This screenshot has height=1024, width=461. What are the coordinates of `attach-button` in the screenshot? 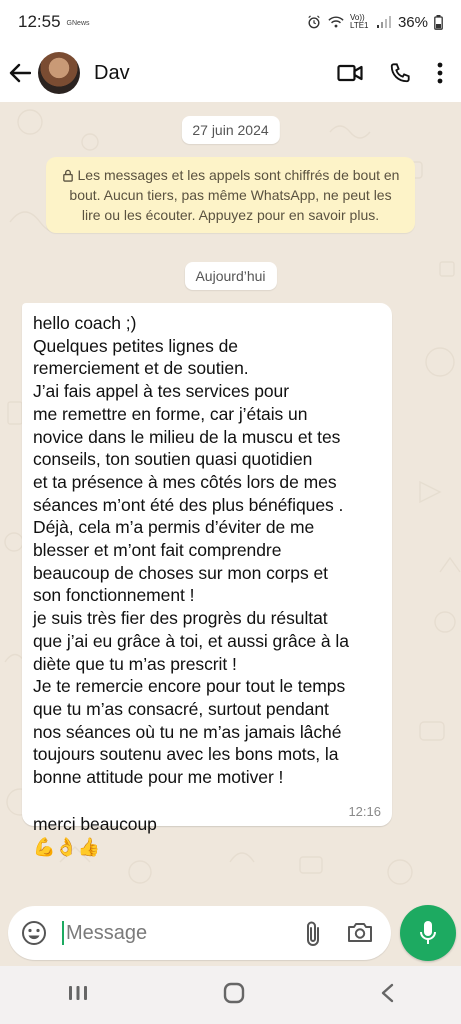 It's located at (313, 936).